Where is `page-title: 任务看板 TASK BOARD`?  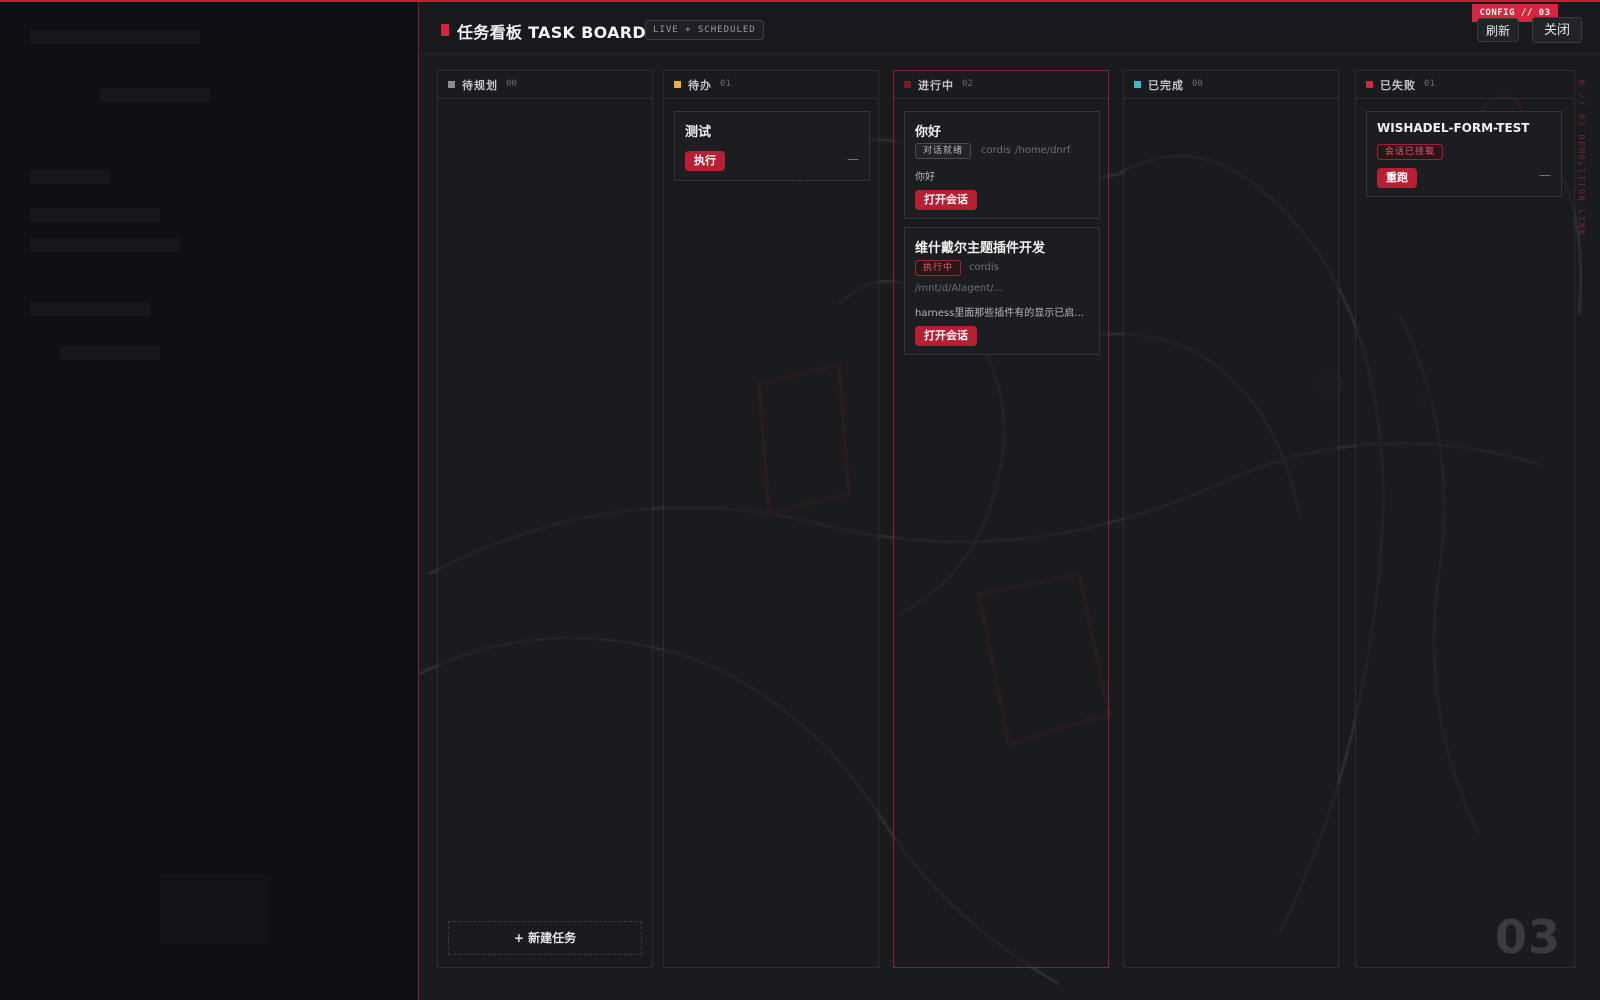 page-title: 任务看板 TASK BOARD is located at coordinates (551, 32).